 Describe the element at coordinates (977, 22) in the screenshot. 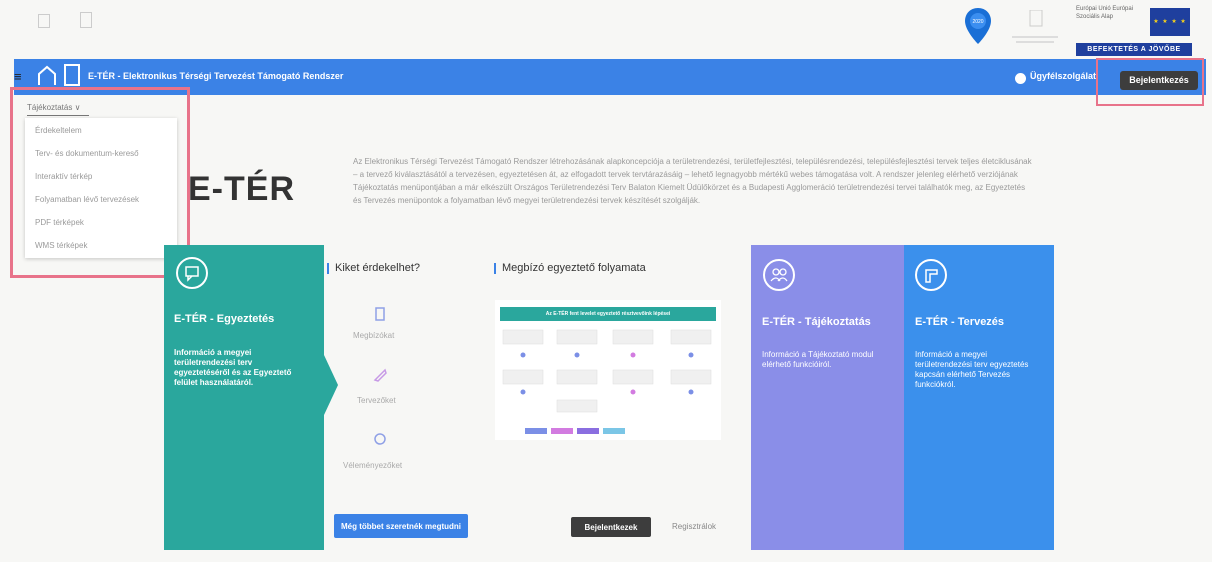

I see `svg-text: 2020` at that location.